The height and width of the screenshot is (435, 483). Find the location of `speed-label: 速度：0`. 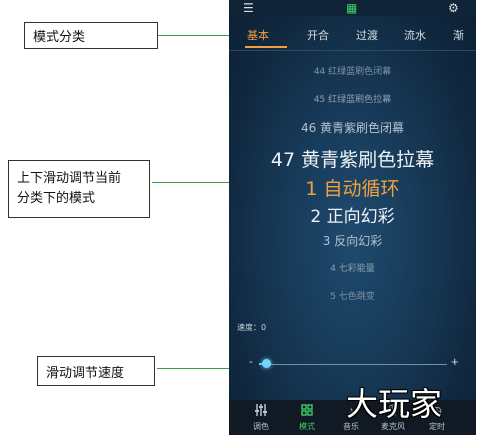

speed-label: 速度：0 is located at coordinates (252, 327).